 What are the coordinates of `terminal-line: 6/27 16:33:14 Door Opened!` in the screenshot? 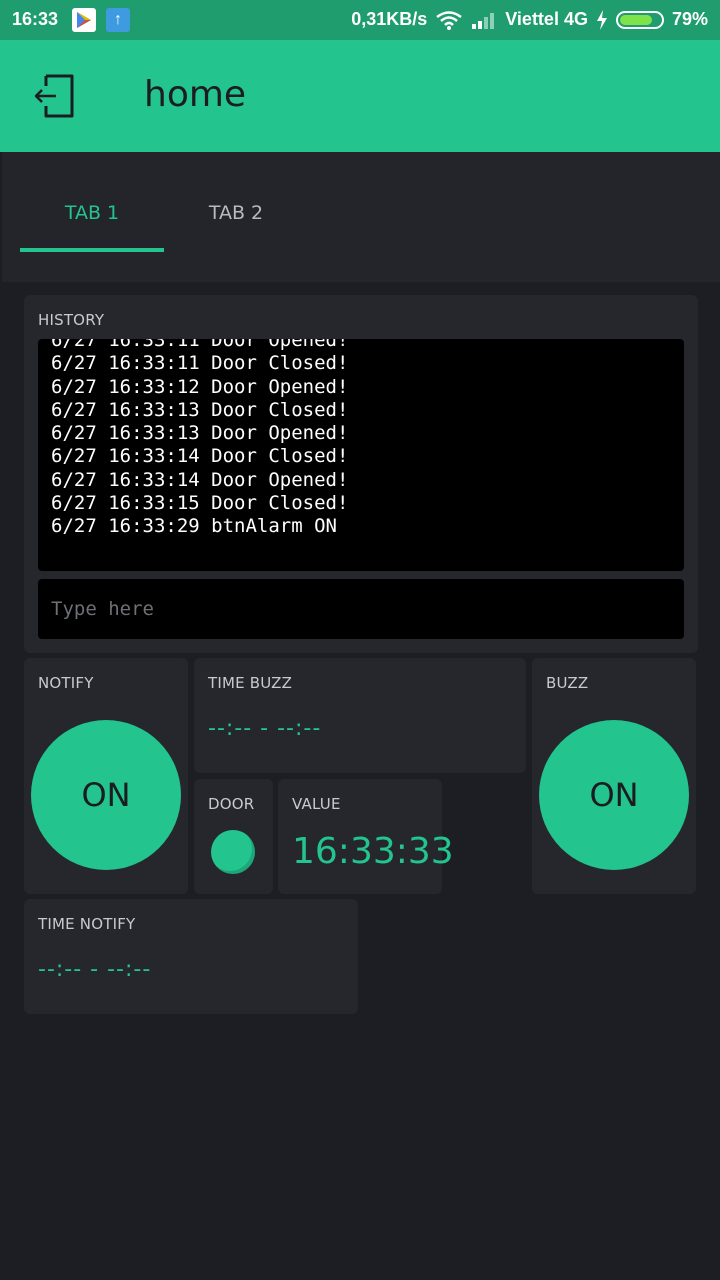 It's located at (200, 479).